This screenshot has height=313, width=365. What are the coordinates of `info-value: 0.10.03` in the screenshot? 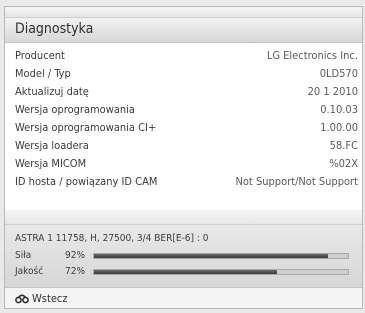 It's located at (339, 109).